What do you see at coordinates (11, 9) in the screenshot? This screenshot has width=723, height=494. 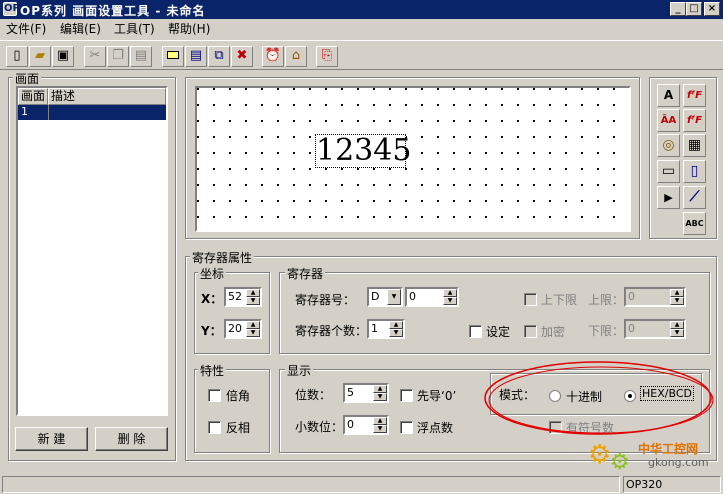 I see `app-logo-icon: OP` at bounding box center [11, 9].